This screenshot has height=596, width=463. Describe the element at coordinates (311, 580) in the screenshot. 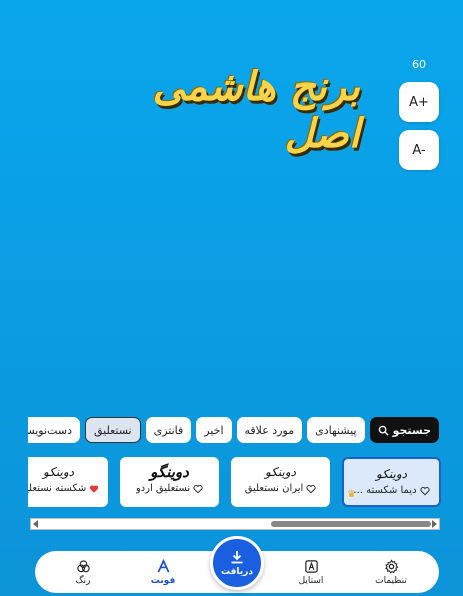

I see `nav-style-label: استایل` at that location.